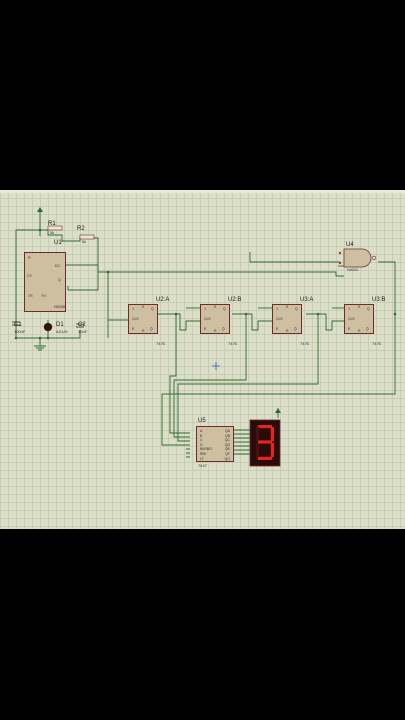  What do you see at coordinates (163, 300) in the screenshot?
I see `flipflop-1-ref: U2:A` at bounding box center [163, 300].